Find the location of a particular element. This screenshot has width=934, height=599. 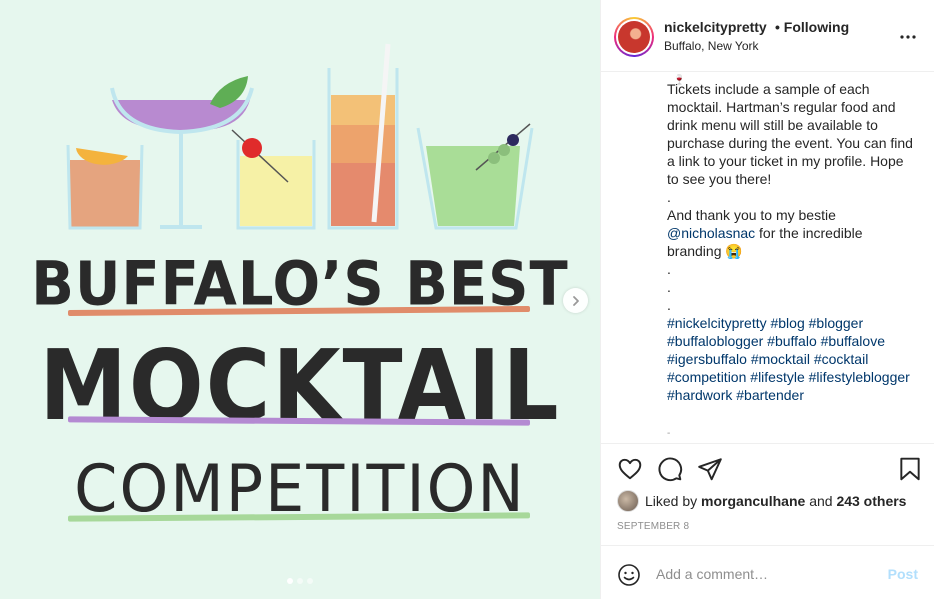

hashtag-link: #mocktail is located at coordinates (780, 359).